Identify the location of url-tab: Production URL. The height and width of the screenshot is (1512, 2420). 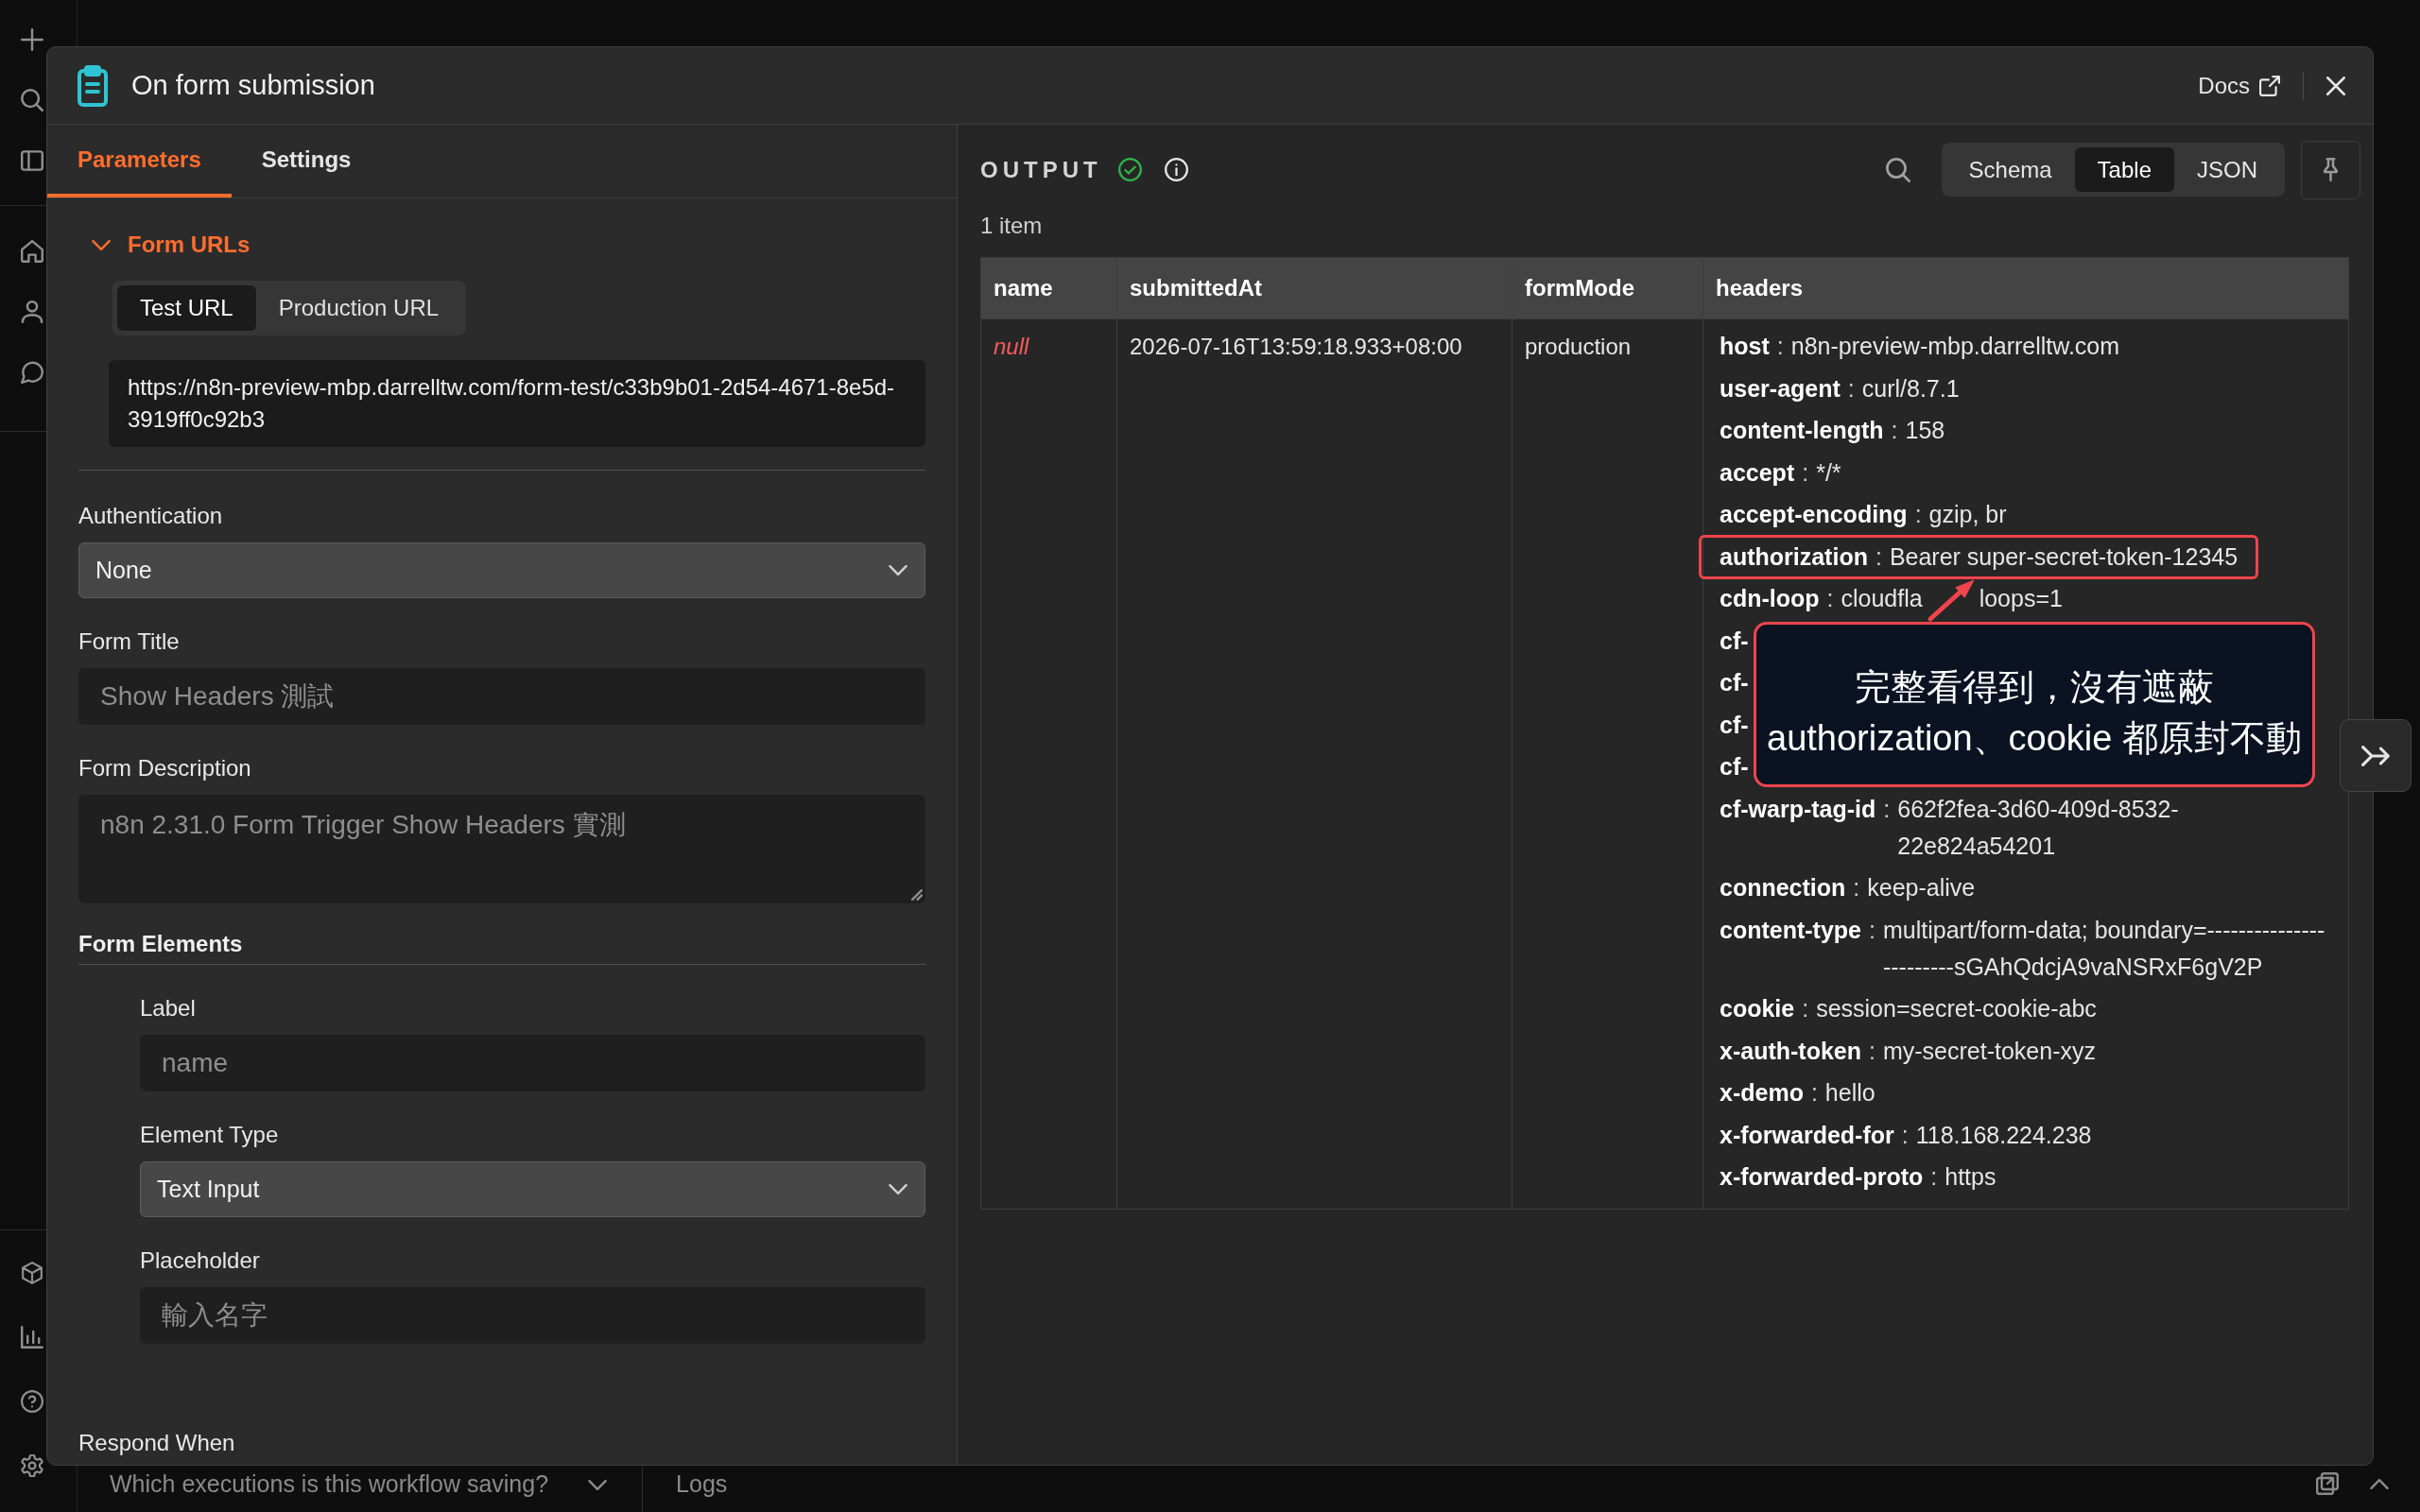
(358, 308).